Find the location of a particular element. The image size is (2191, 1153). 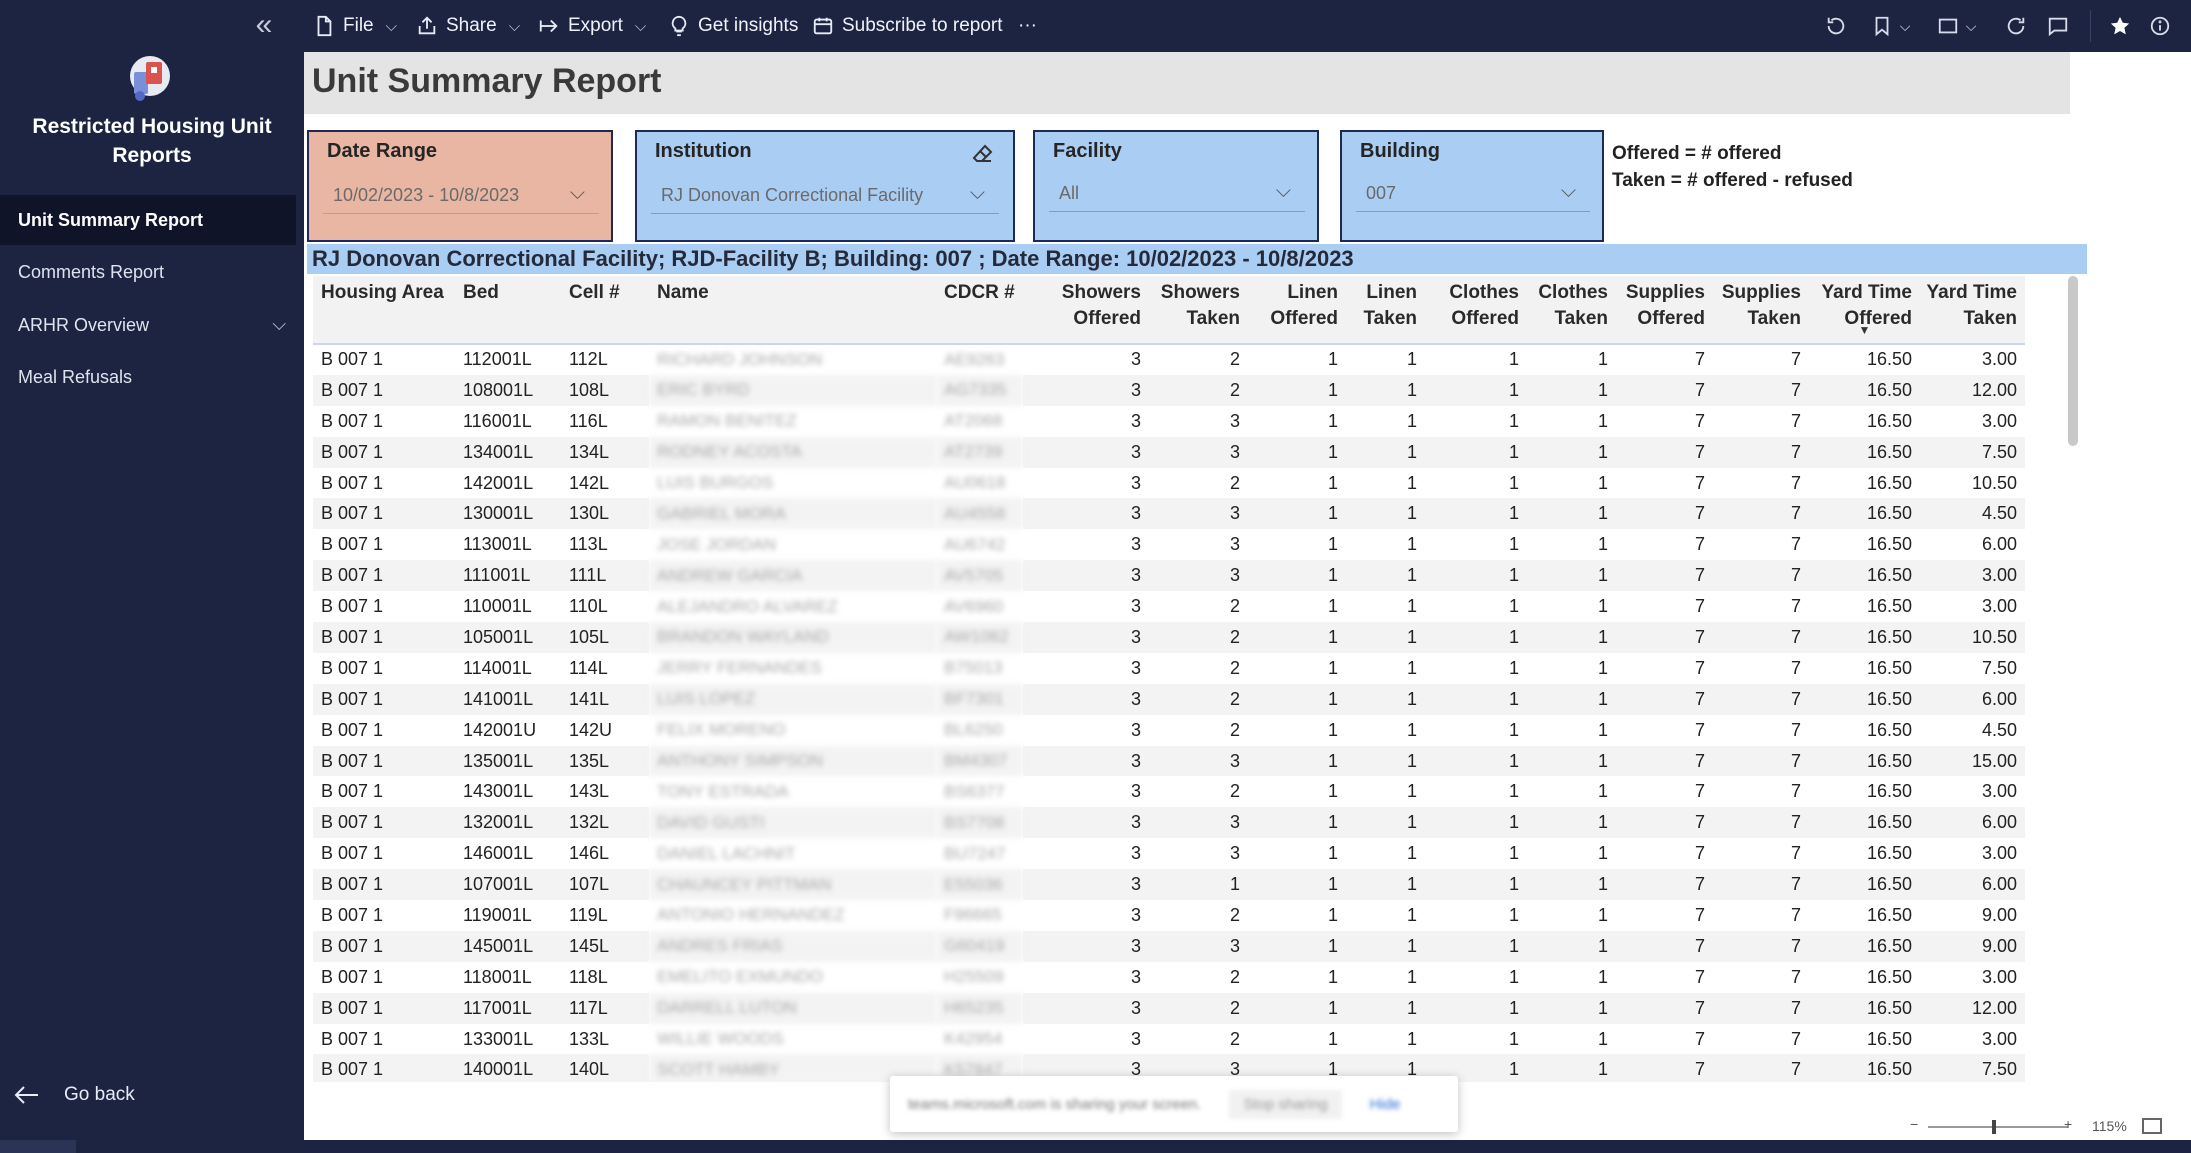

column-header: Supplies Taken is located at coordinates (1761, 310).